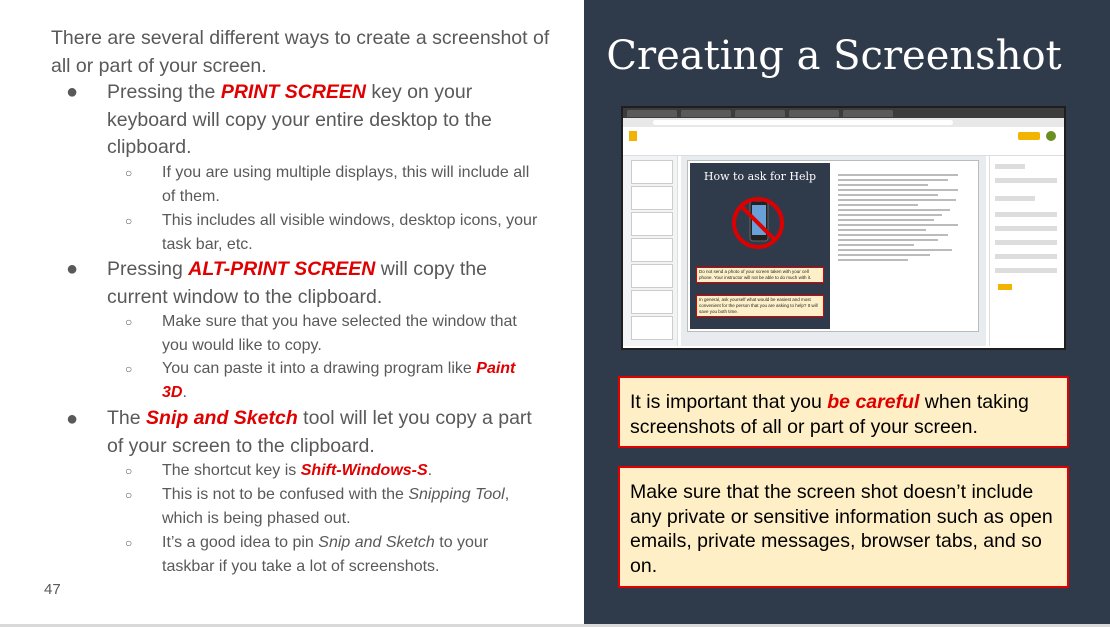  Describe the element at coordinates (843, 141) in the screenshot. I see `app-toolbar` at that location.